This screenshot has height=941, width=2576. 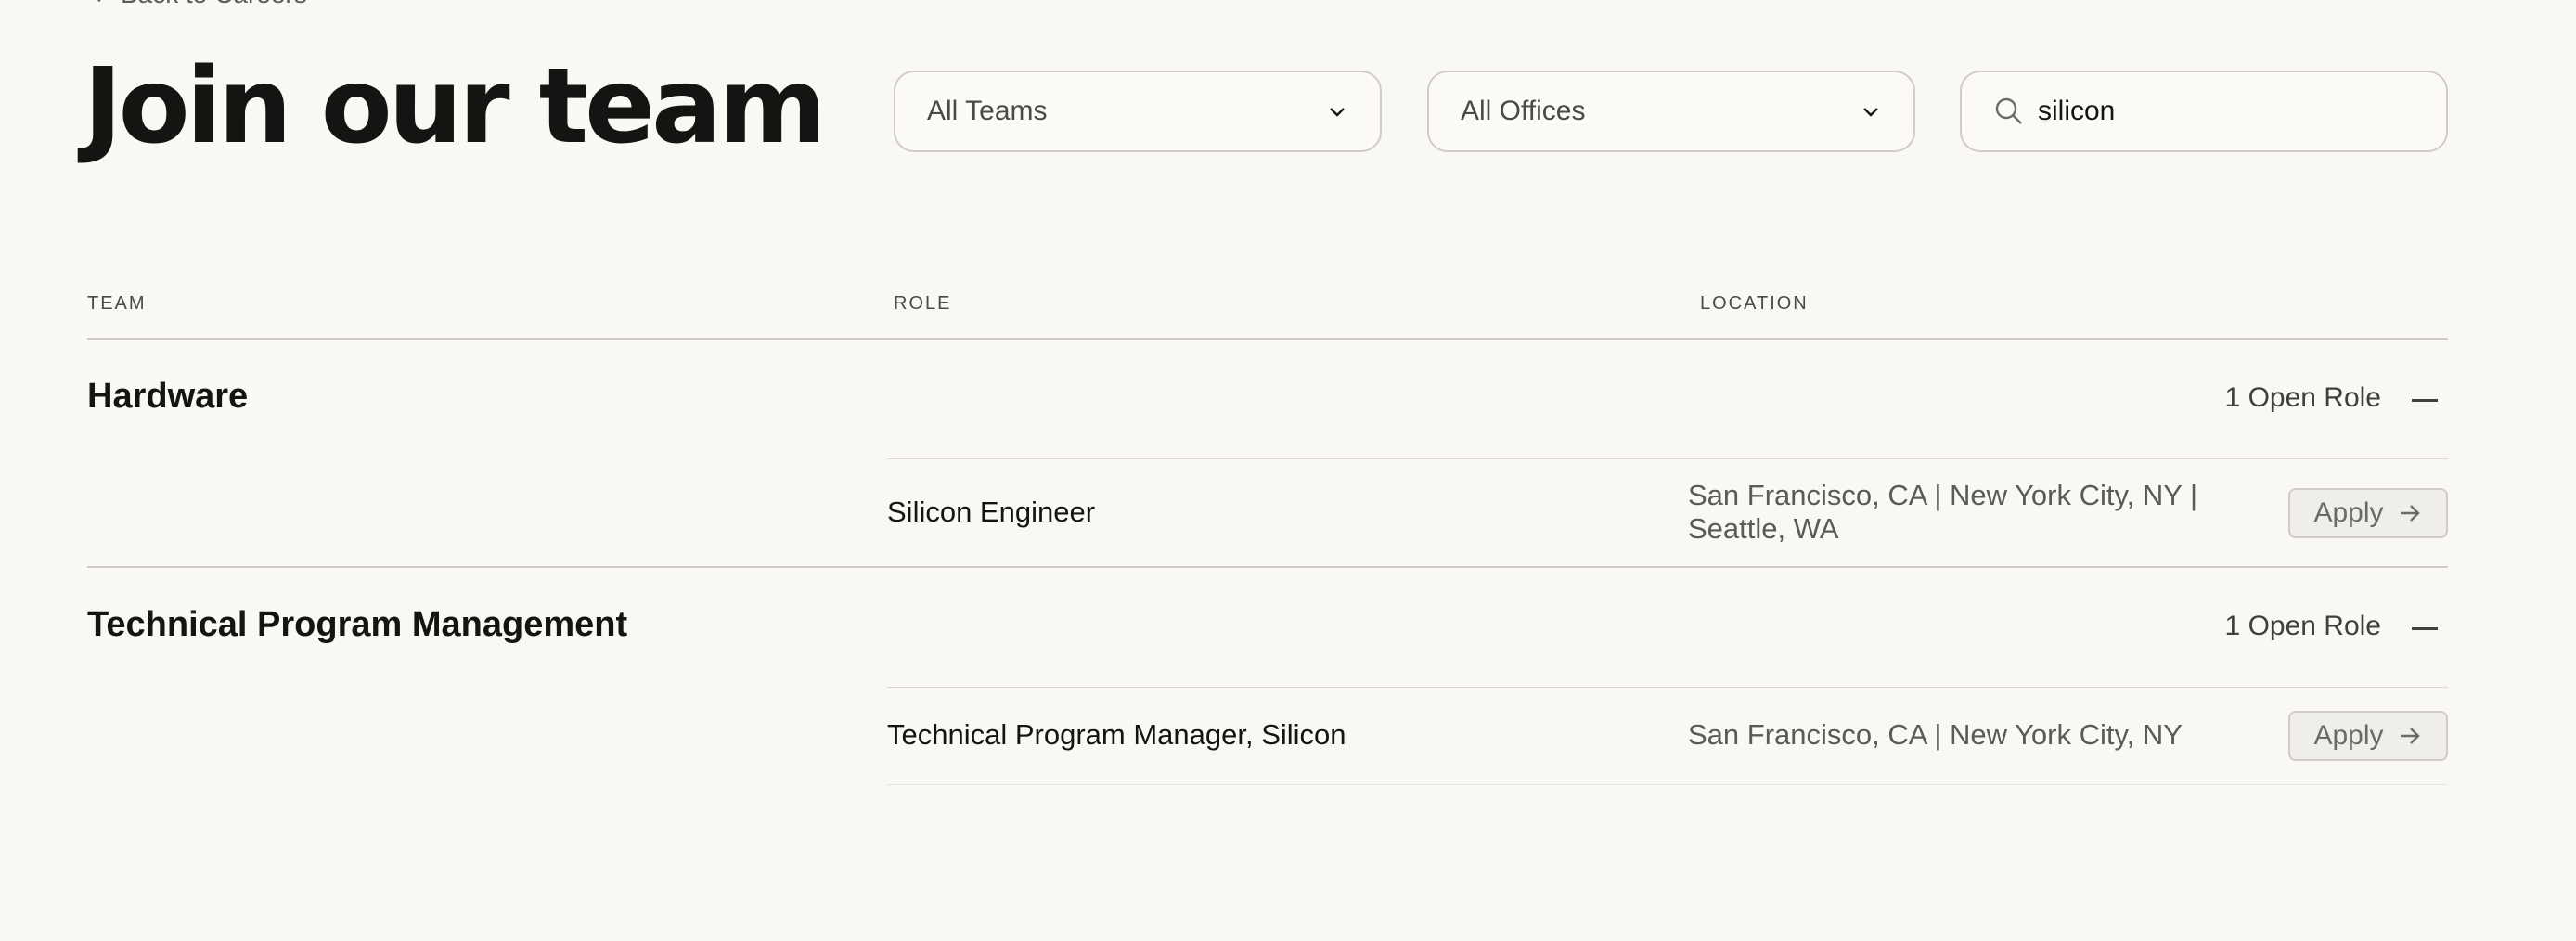 I want to click on page-title: Join our team, so click(x=455, y=106).